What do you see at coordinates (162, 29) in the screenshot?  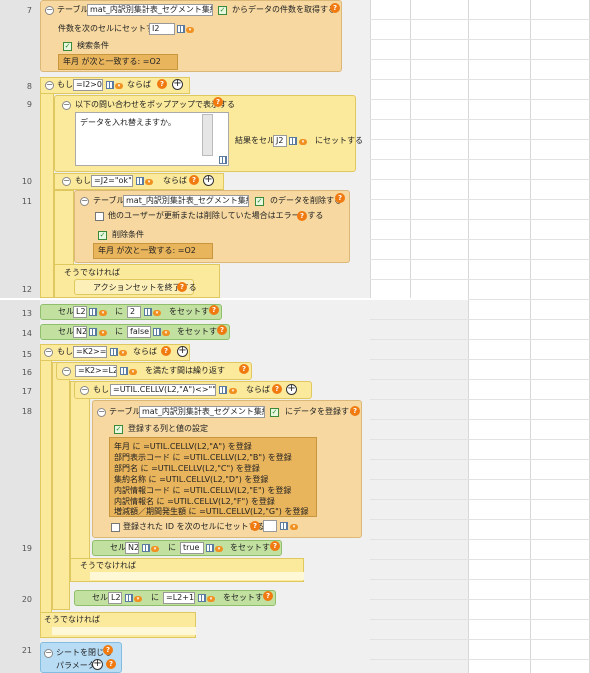 I see `count-cell-field: I2` at bounding box center [162, 29].